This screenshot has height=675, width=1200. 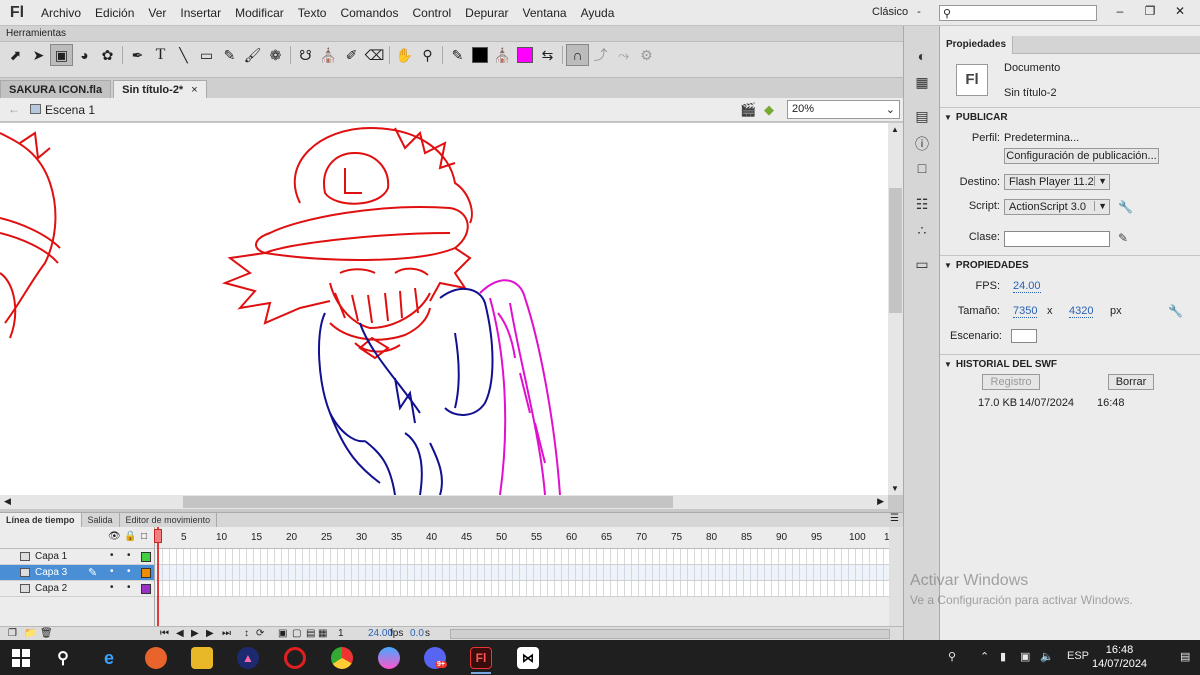 What do you see at coordinates (56, 89) in the screenshot?
I see `tab-sakura-icon: SAKURA ICON.fla` at bounding box center [56, 89].